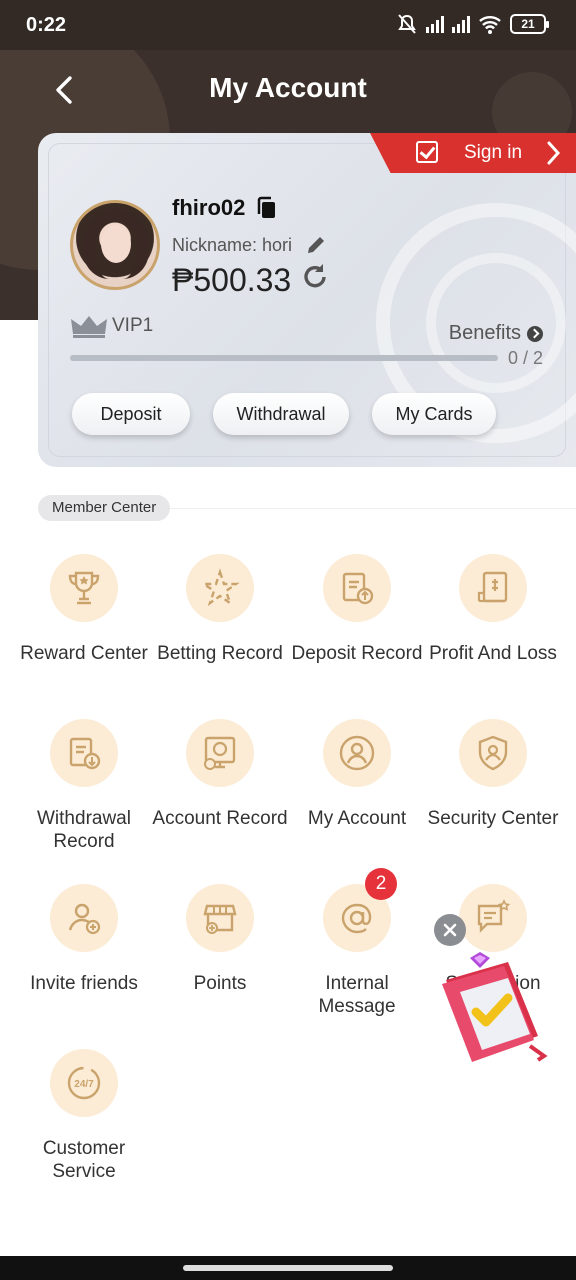 This screenshot has width=576, height=1280. I want to click on avatar-face, so click(116, 244).